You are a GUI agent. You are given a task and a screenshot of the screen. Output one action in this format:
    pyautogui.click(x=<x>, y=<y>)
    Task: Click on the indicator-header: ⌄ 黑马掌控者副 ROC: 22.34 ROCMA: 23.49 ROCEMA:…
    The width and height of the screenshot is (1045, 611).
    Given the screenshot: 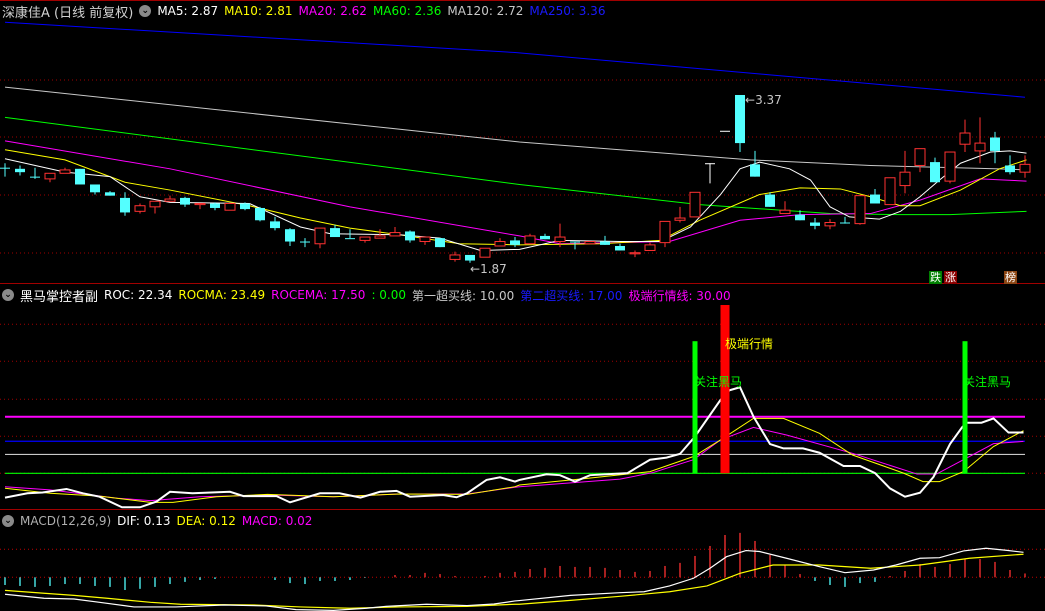 What is the action you would take?
    pyautogui.click(x=366, y=295)
    